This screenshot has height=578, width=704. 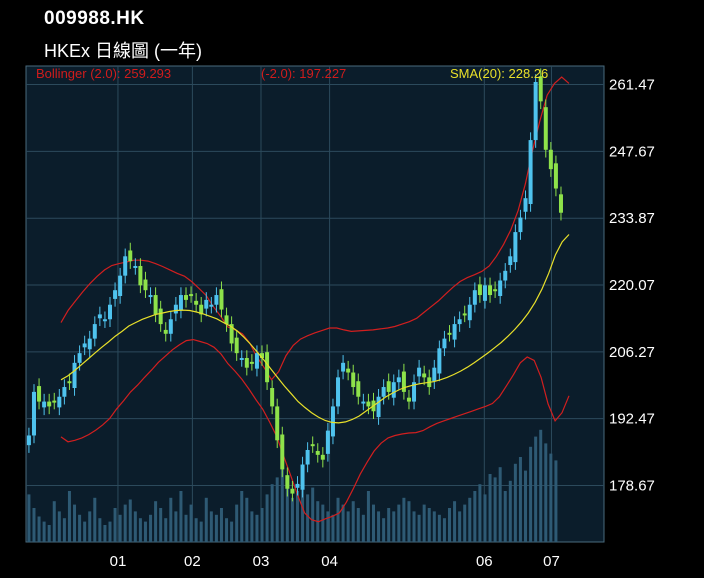 What do you see at coordinates (551, 561) in the screenshot?
I see `x-tick-label: 07` at bounding box center [551, 561].